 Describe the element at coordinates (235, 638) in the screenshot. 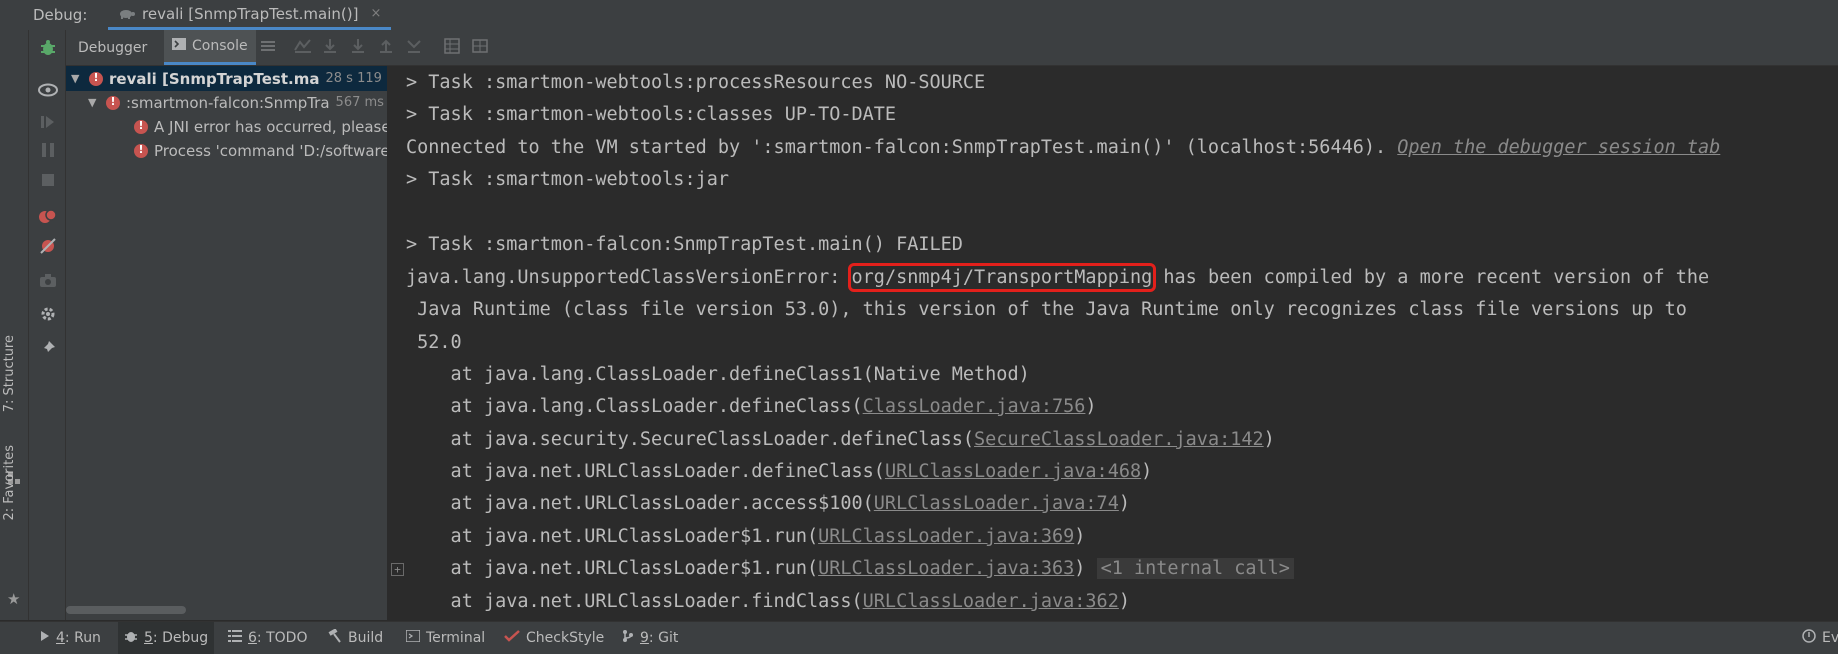

I see `list-icon` at that location.